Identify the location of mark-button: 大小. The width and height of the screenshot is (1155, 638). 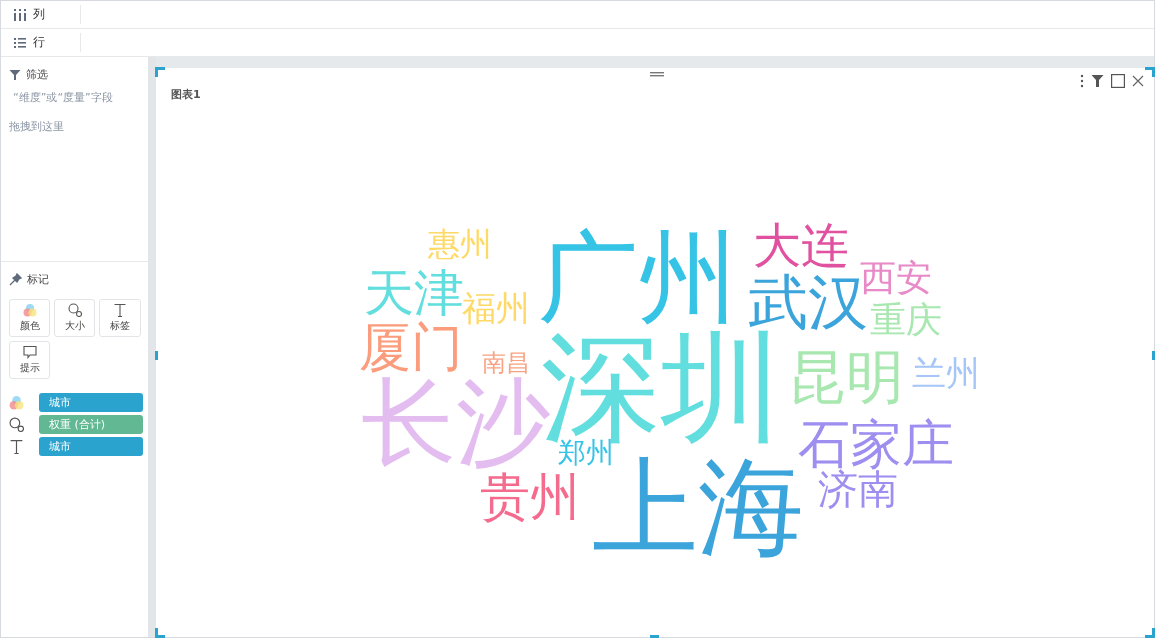
(74, 318).